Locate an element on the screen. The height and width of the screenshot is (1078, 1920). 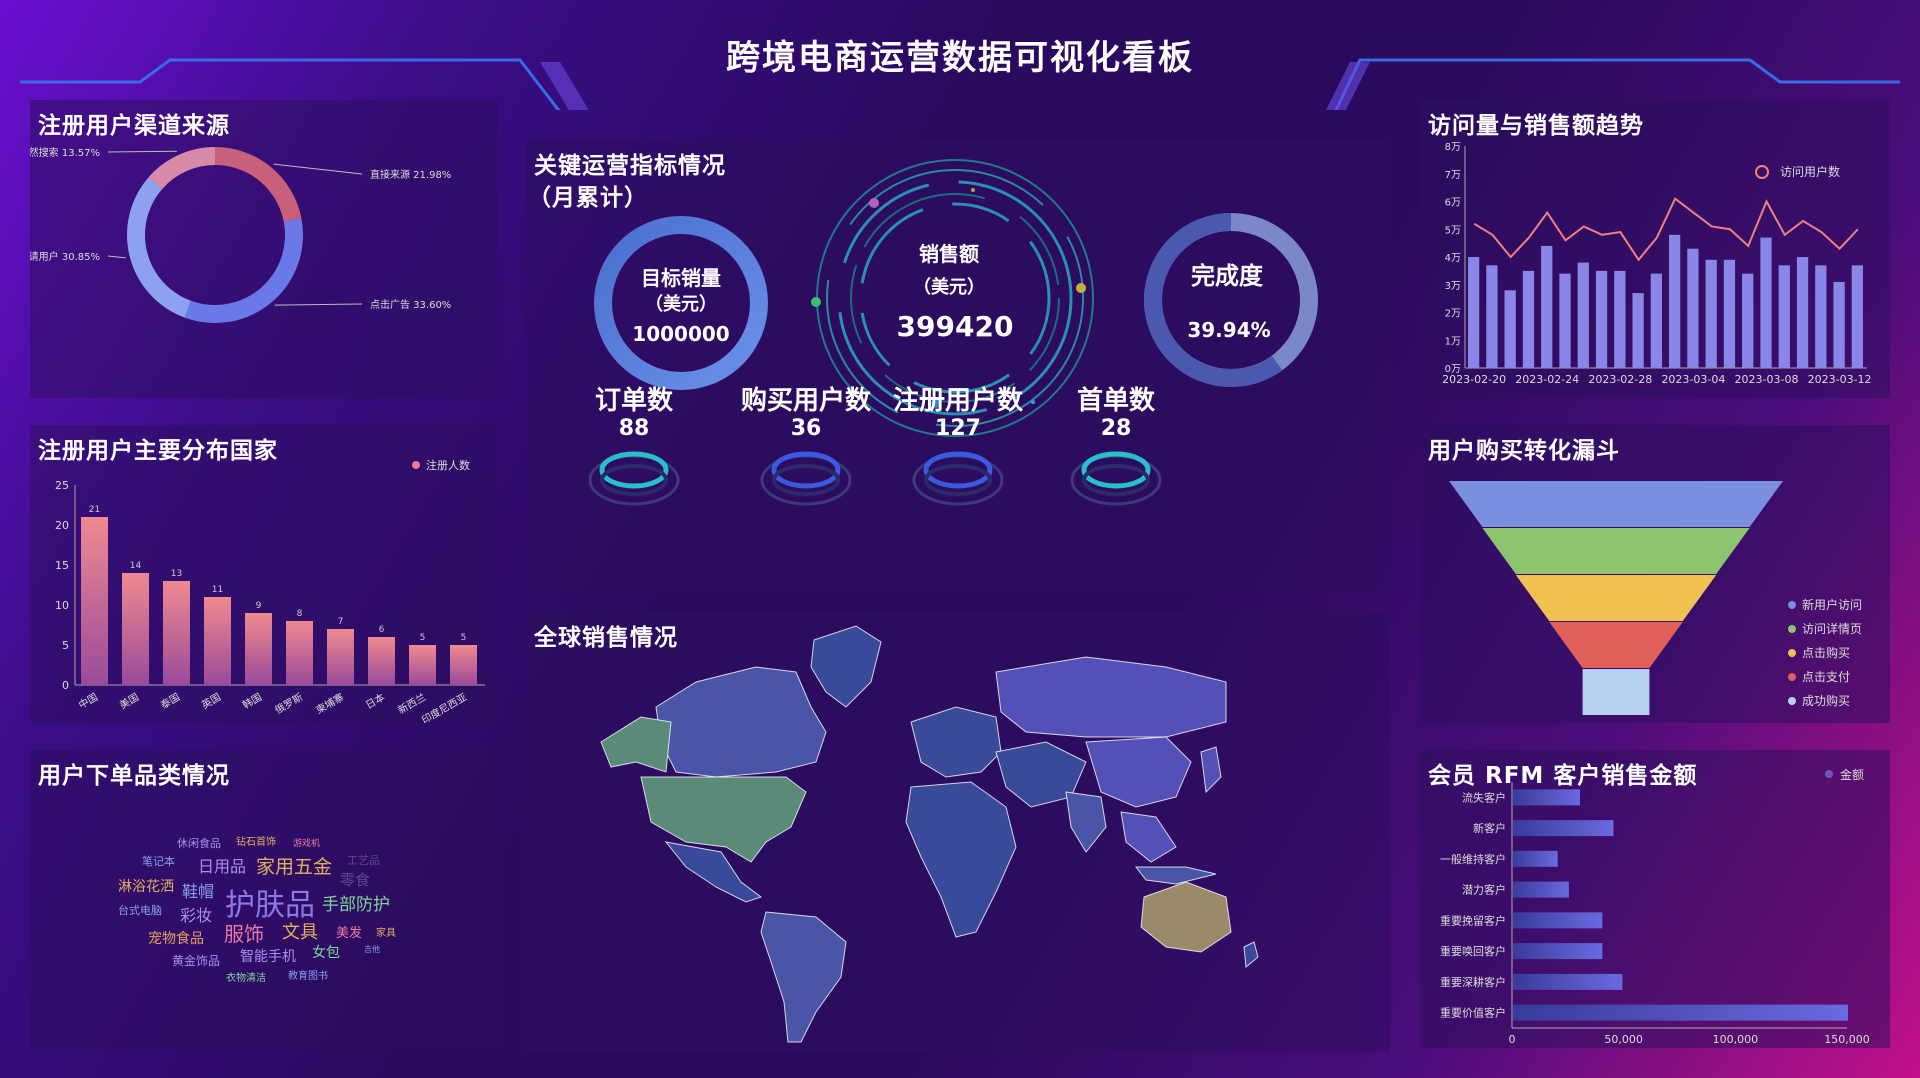
word-cloud-word: 钻石首饰 is located at coordinates (256, 842).